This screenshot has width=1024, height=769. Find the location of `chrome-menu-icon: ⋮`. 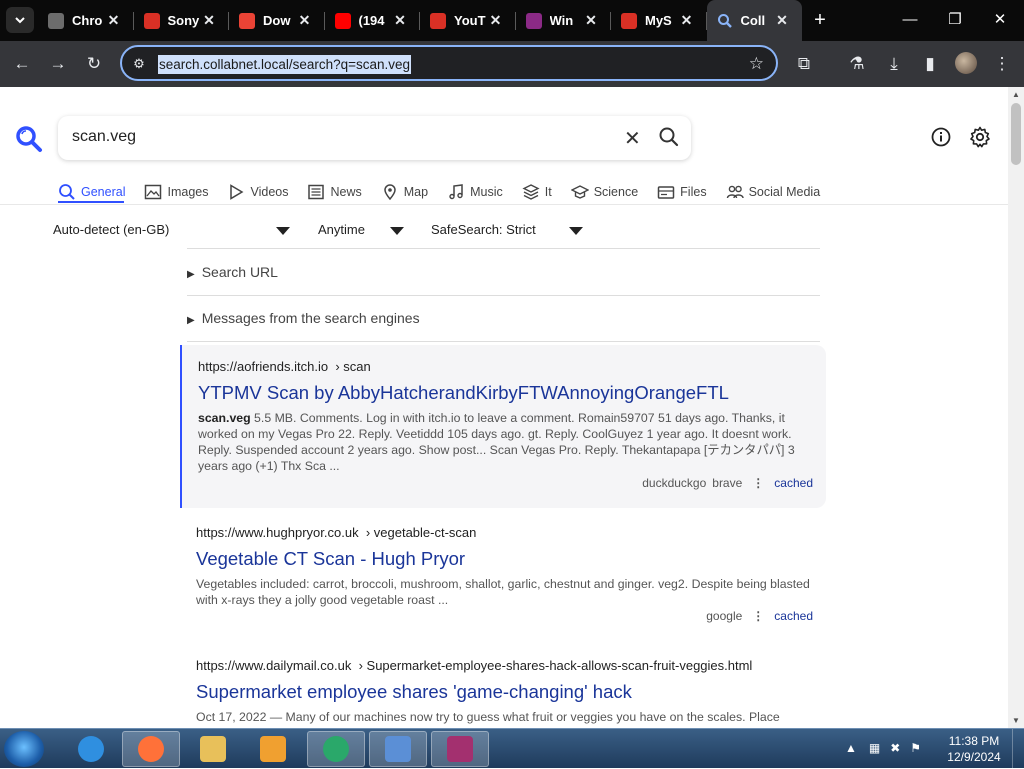

chrome-menu-icon: ⋮ is located at coordinates (1002, 64).